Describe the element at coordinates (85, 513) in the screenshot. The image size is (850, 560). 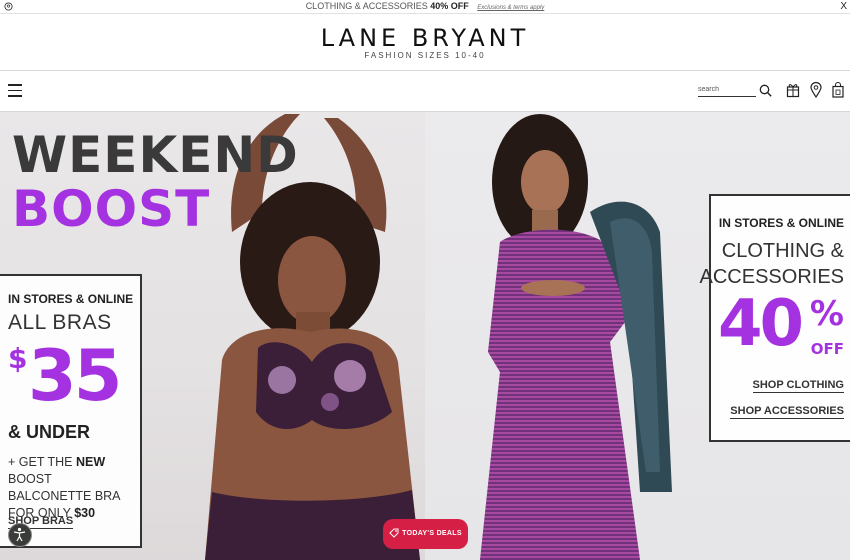
I see `note-price: $30` at that location.